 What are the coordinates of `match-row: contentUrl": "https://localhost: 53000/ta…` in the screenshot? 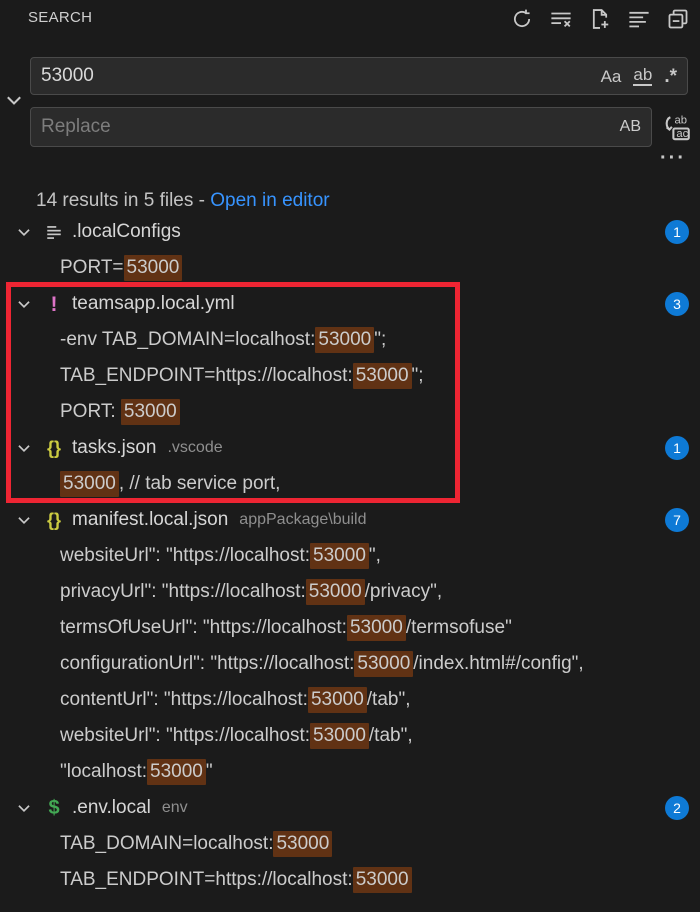 It's located at (350, 700).